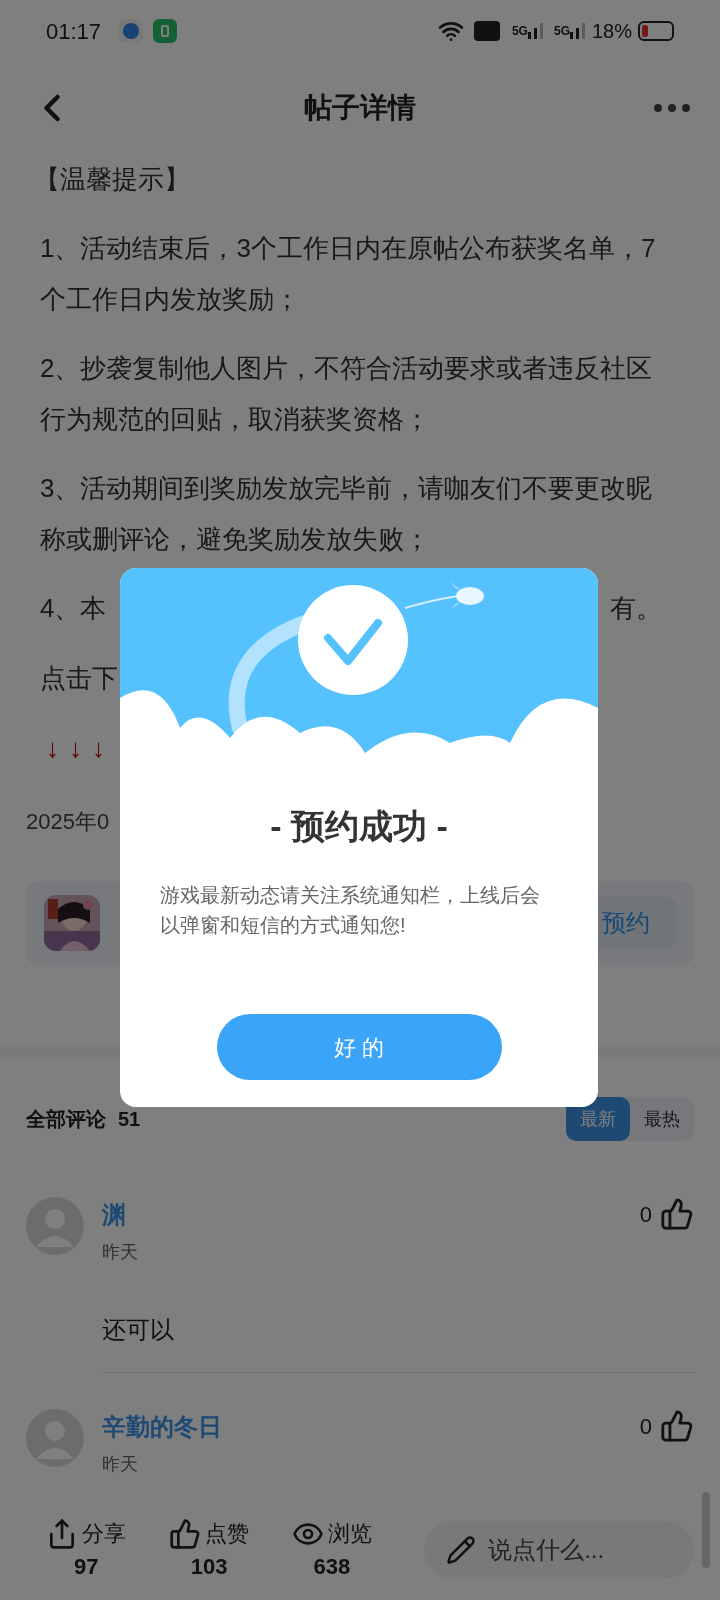 The image size is (720, 1600). Describe the element at coordinates (348, 274) in the screenshot. I see `post-paragraph: 1、活动结束后，3个工作日内在原帖公布获奖名单，7个工作日内发放奖励；` at that location.